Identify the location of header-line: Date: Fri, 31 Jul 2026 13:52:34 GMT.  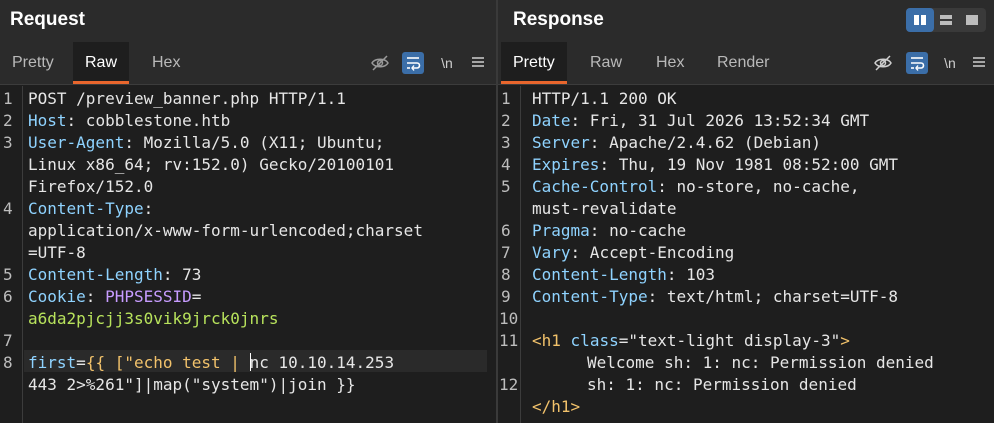
(701, 120).